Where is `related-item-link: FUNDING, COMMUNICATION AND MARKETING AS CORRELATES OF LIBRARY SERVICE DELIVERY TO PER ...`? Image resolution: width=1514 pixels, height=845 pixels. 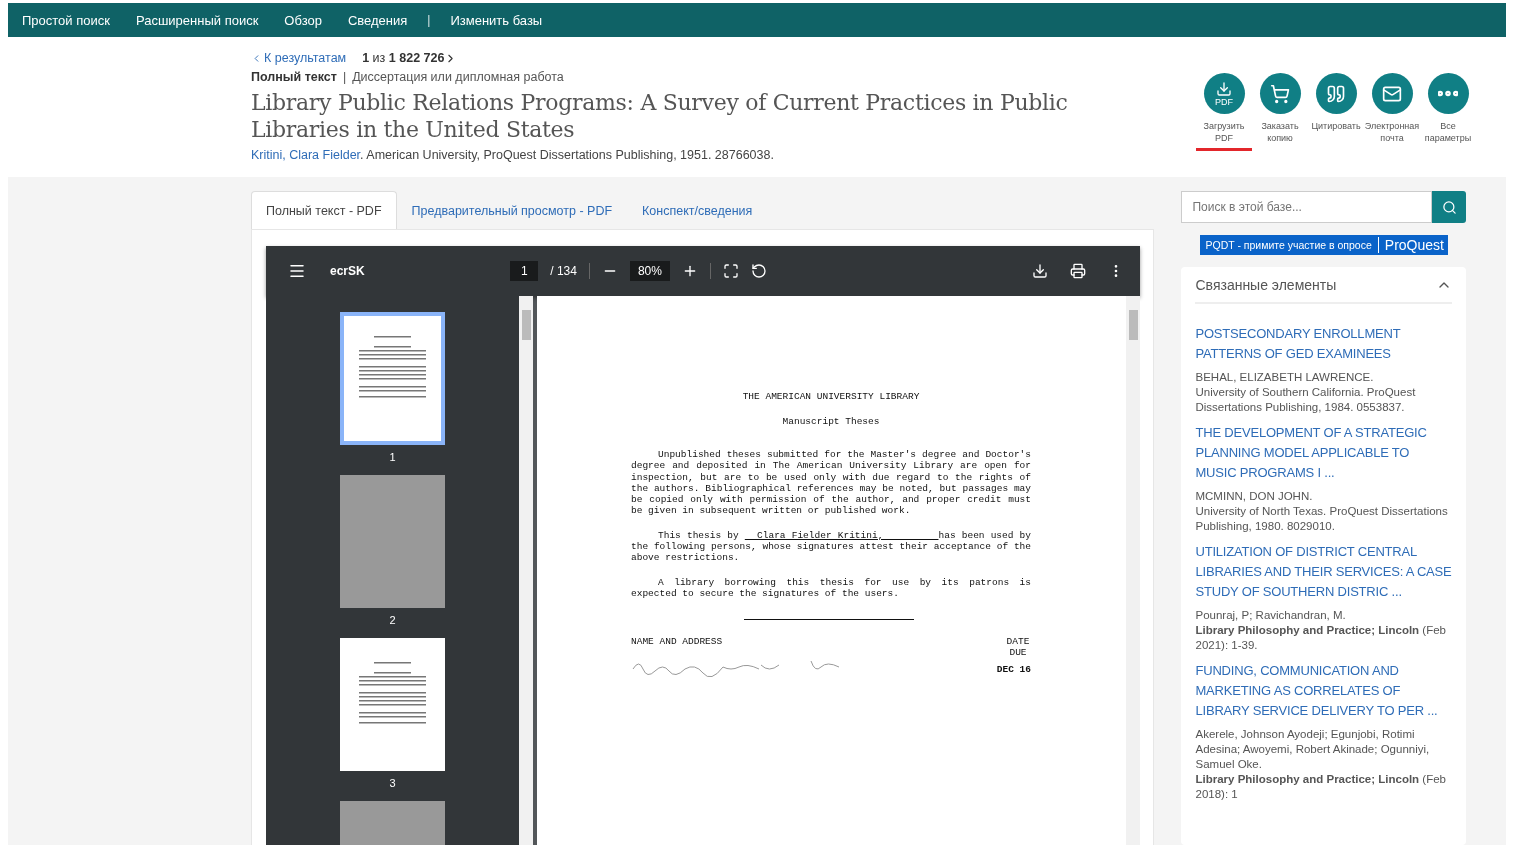
related-item-link: FUNDING, COMMUNICATION AND MARKETING AS CORRELATES OF LIBRARY SERVICE DELIVERY TO PER ... is located at coordinates (1323, 691).